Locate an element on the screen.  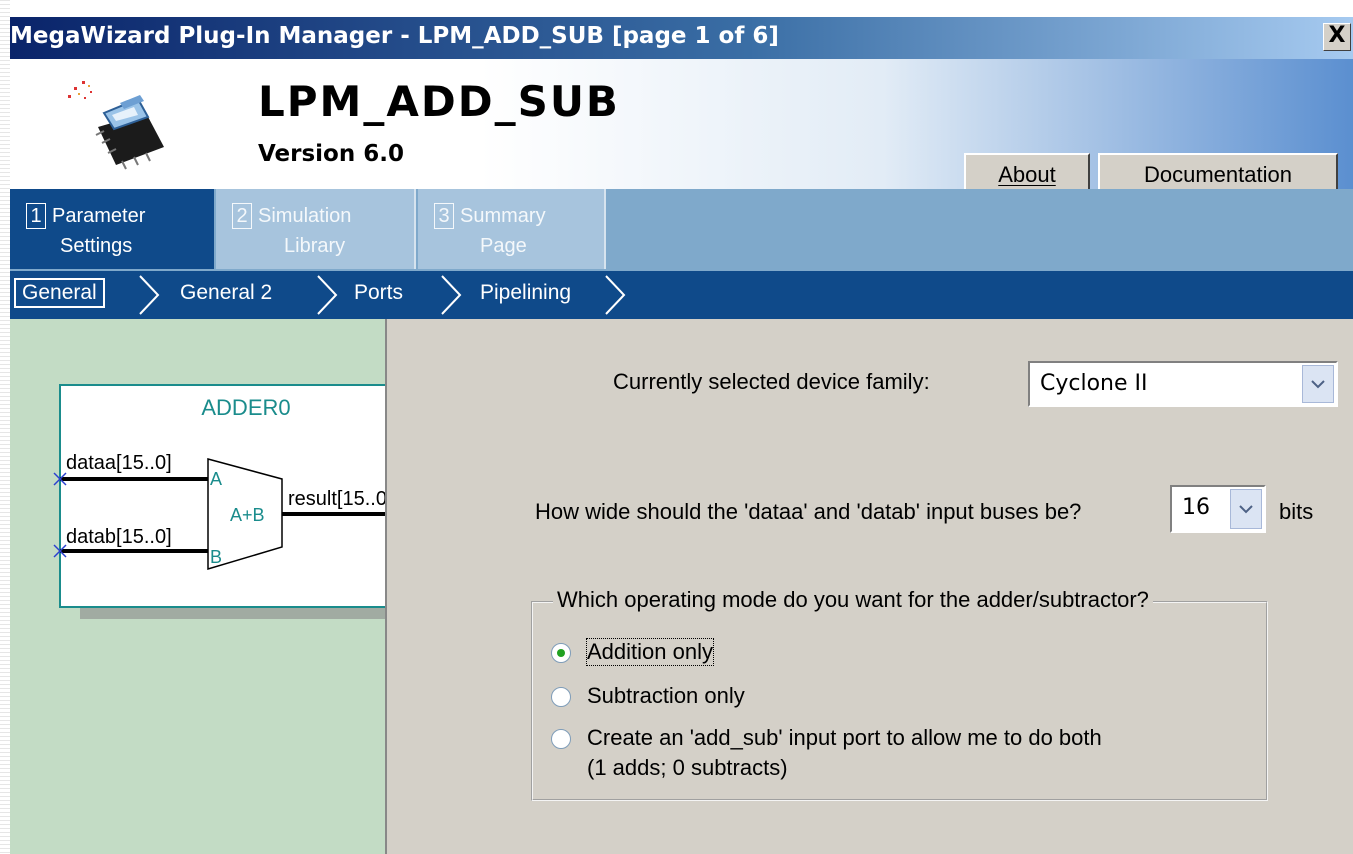
close-button: X is located at coordinates (1337, 37).